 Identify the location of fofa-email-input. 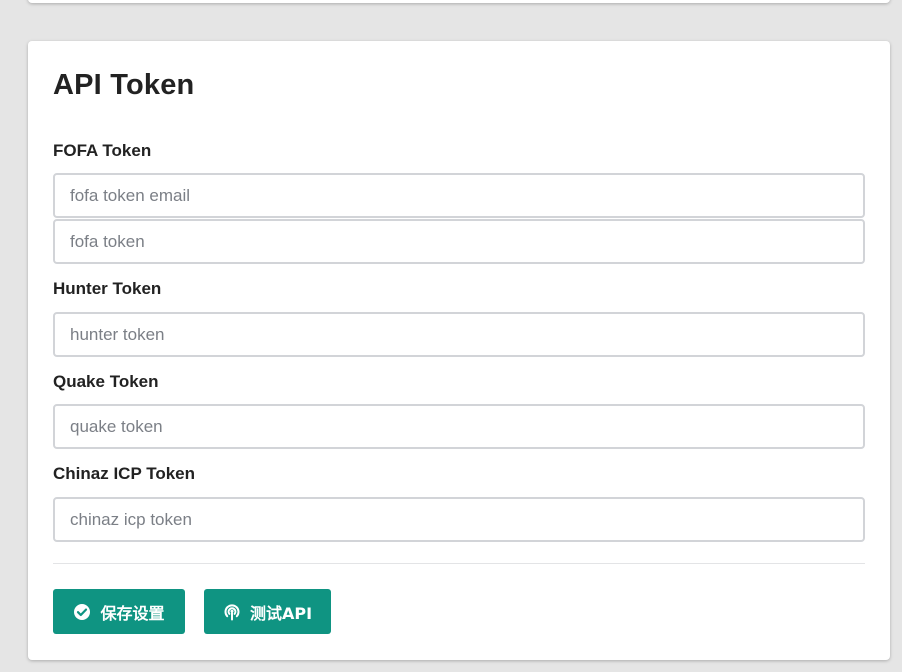
(459, 195).